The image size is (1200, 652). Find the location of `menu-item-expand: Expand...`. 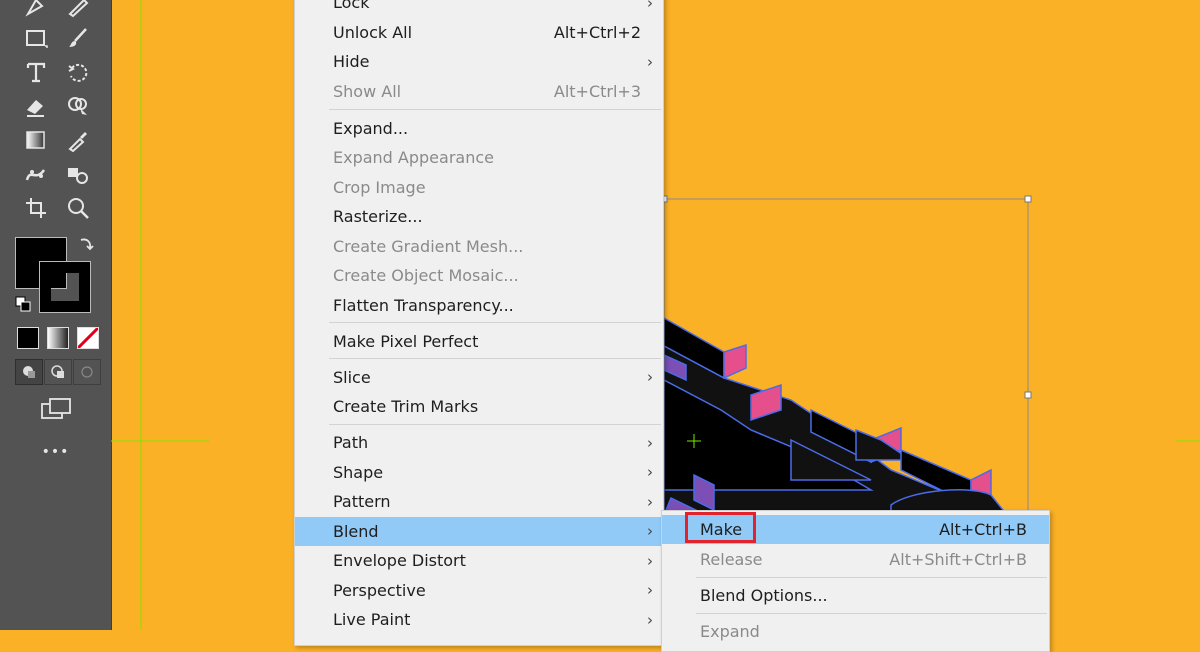

menu-item-expand: Expand... is located at coordinates (479, 128).